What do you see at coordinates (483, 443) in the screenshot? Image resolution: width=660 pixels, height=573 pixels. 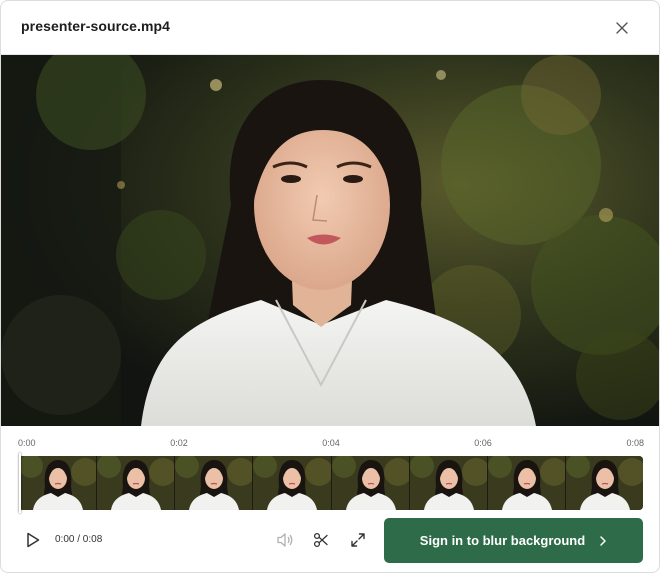 I see `tick-label: 0:06` at bounding box center [483, 443].